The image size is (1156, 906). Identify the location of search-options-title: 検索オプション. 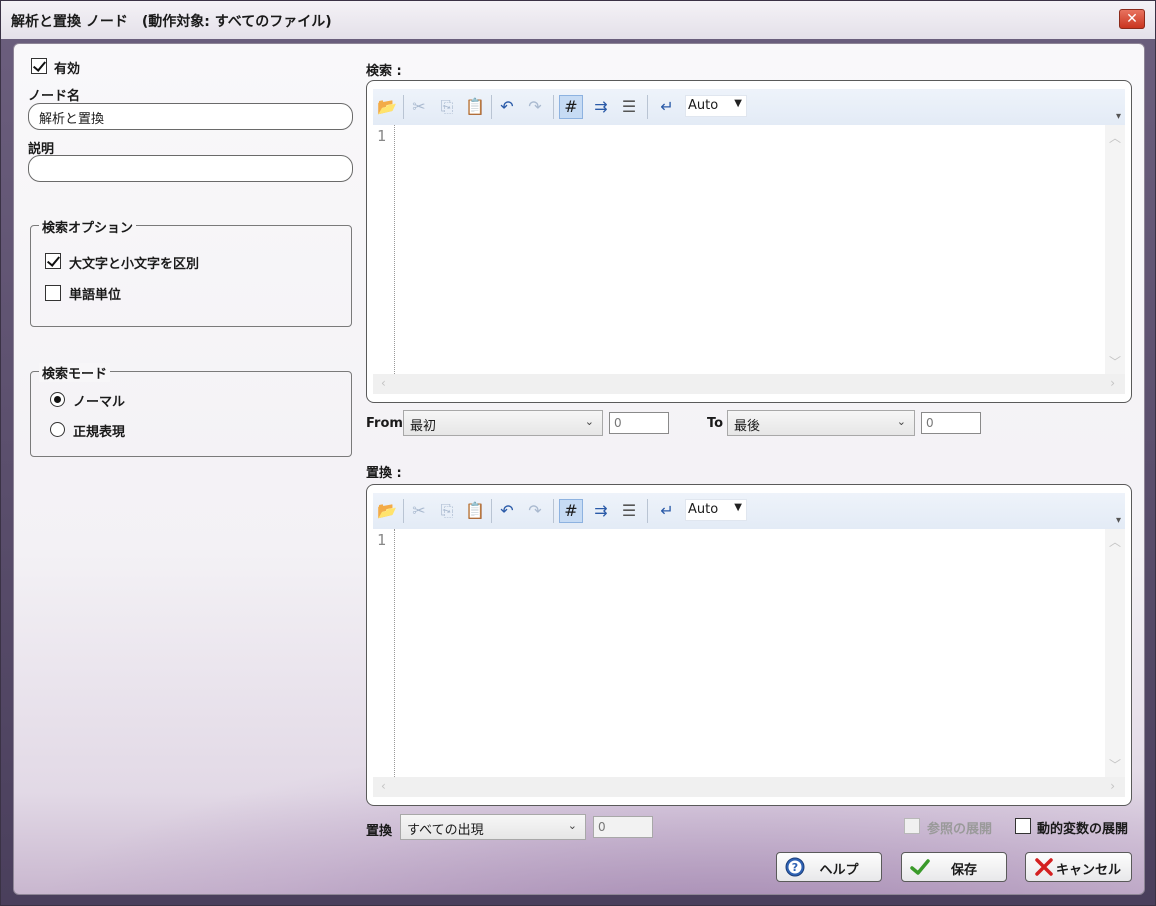
(88, 226).